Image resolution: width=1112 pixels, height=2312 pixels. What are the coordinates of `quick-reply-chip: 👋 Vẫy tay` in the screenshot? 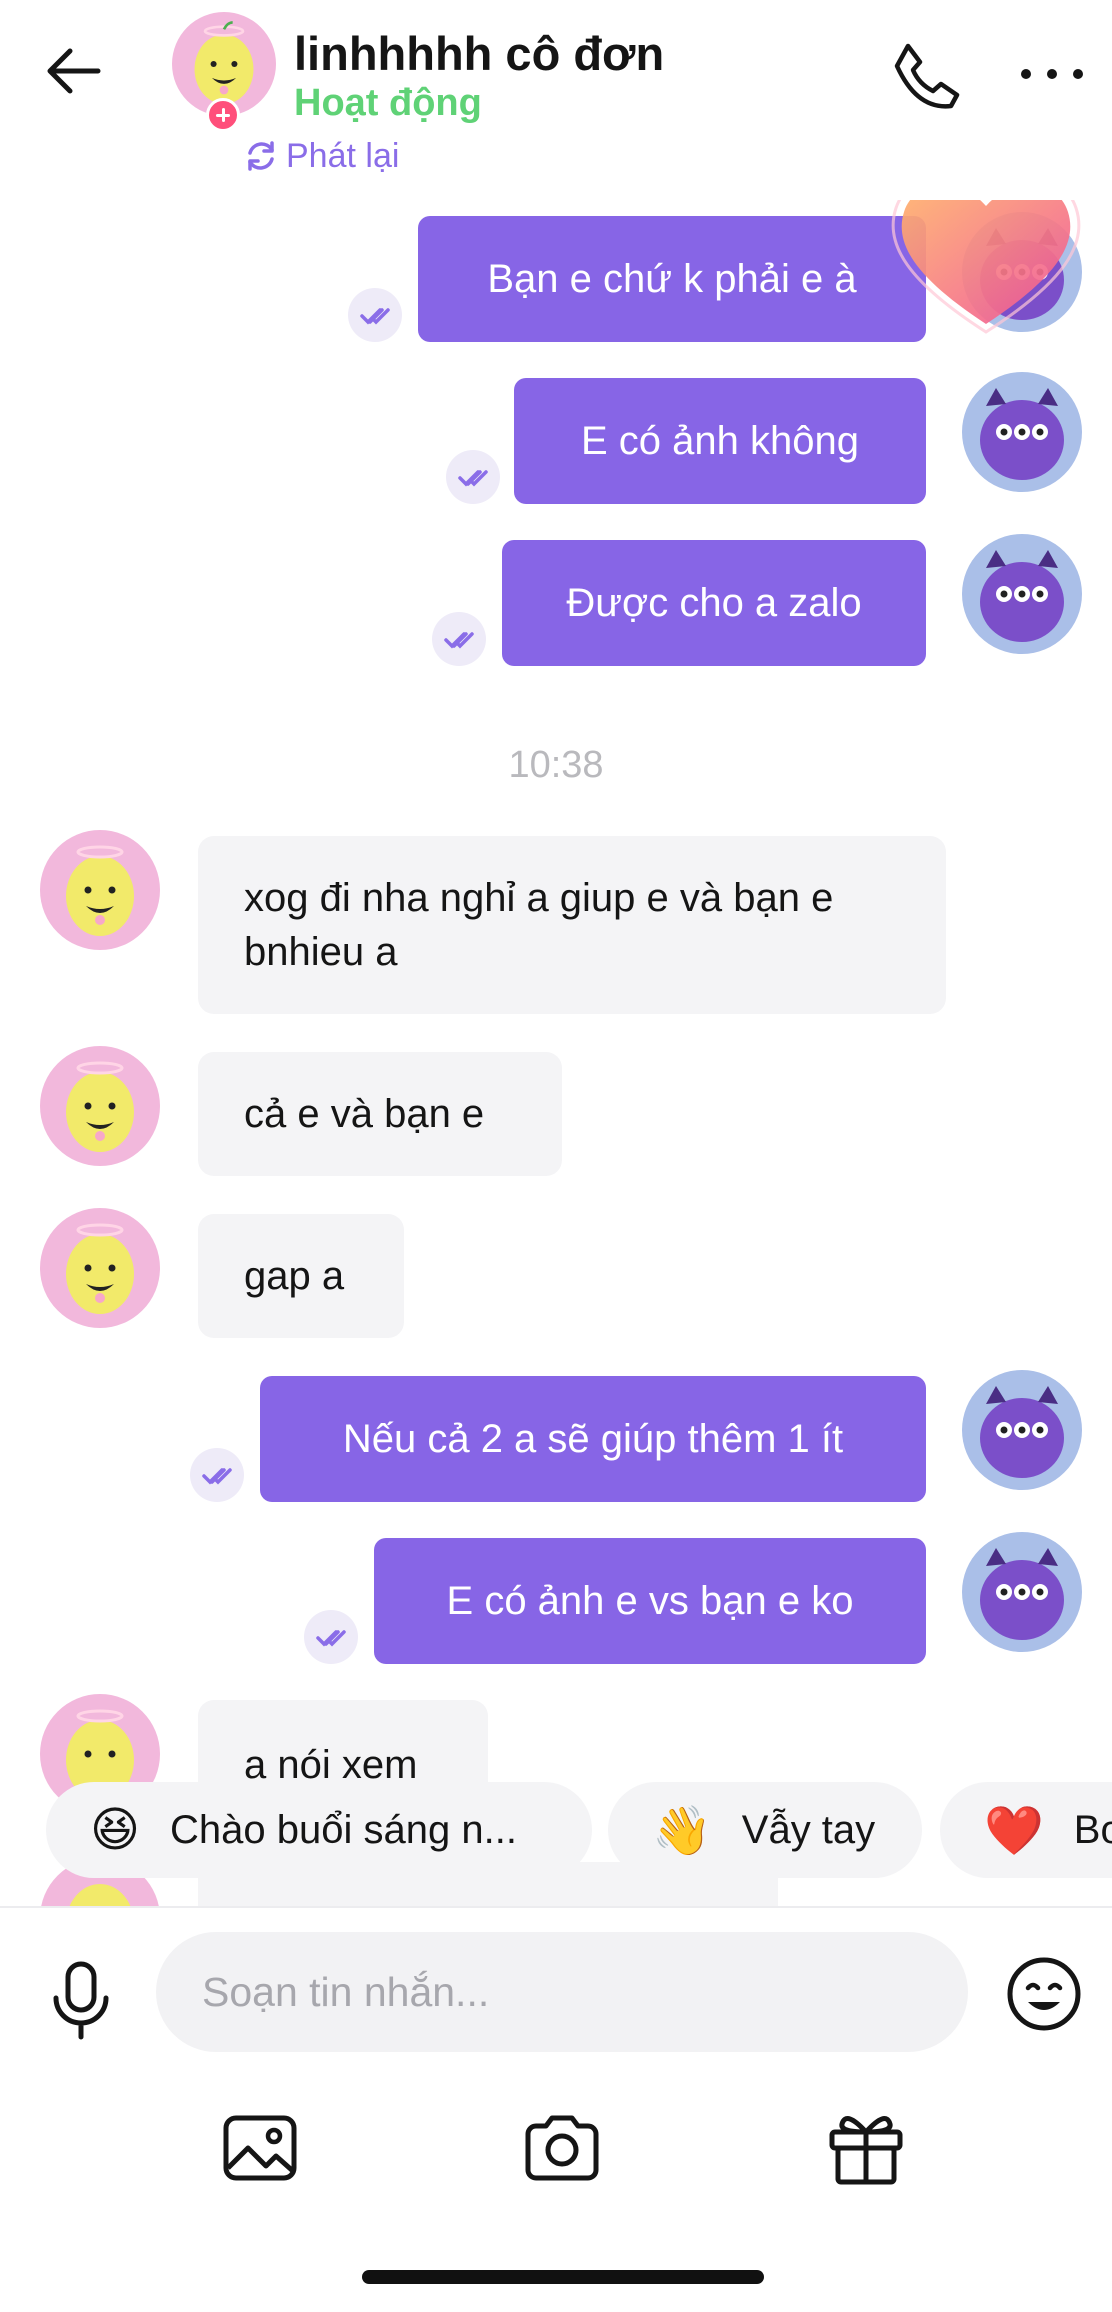 It's located at (765, 1830).